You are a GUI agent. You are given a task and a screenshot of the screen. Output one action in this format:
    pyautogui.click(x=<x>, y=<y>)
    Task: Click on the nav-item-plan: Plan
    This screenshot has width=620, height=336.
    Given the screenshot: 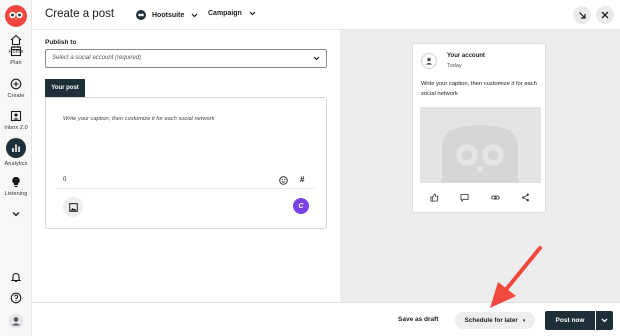 What is the action you would take?
    pyautogui.click(x=16, y=55)
    